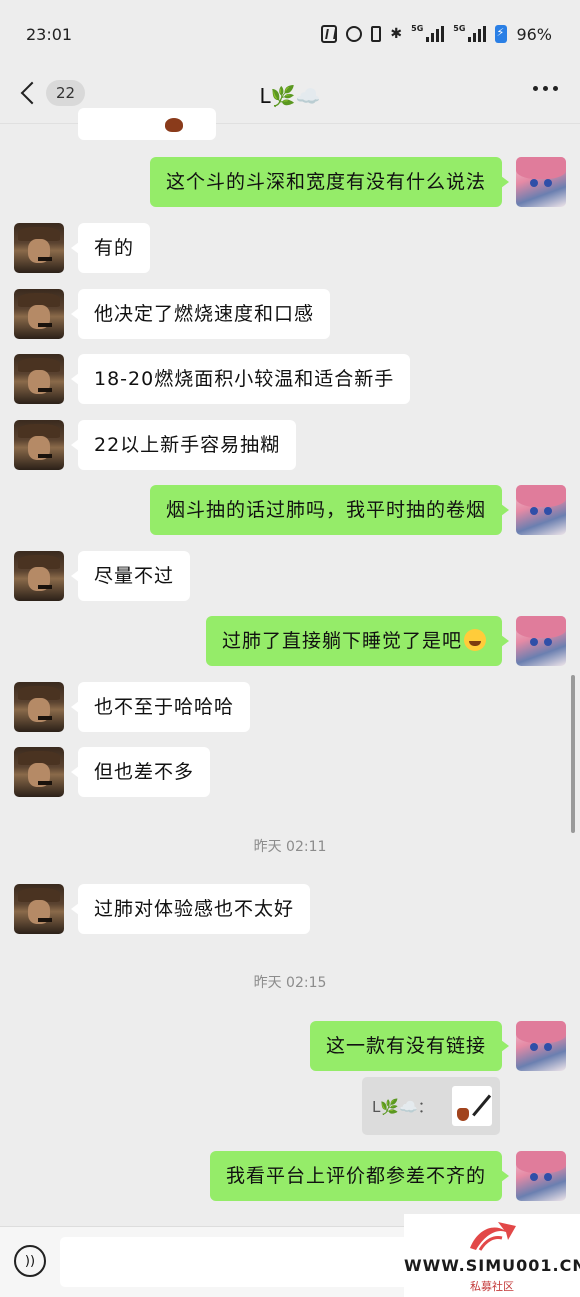 This screenshot has height=1297, width=580. I want to click on partial-message-bubble, so click(147, 124).